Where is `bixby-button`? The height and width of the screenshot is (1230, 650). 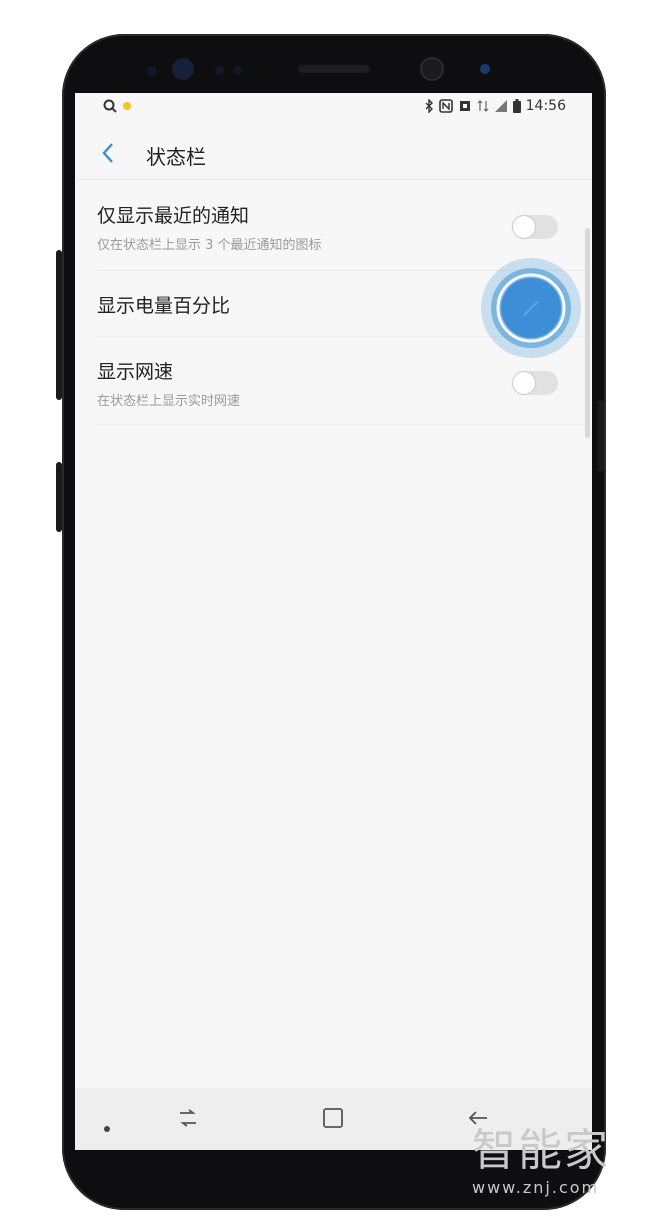 bixby-button is located at coordinates (59, 497).